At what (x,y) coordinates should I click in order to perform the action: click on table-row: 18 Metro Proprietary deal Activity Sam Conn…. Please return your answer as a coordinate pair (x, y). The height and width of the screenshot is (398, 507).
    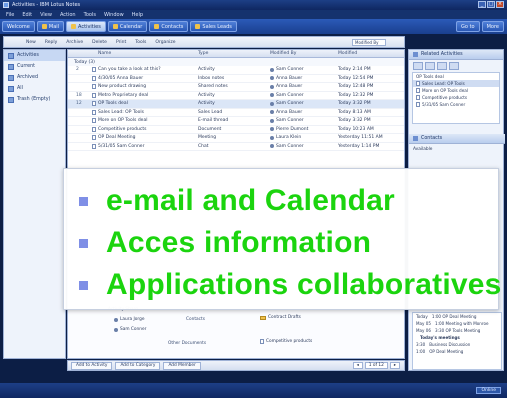
    Looking at the image, I should click on (236, 96).